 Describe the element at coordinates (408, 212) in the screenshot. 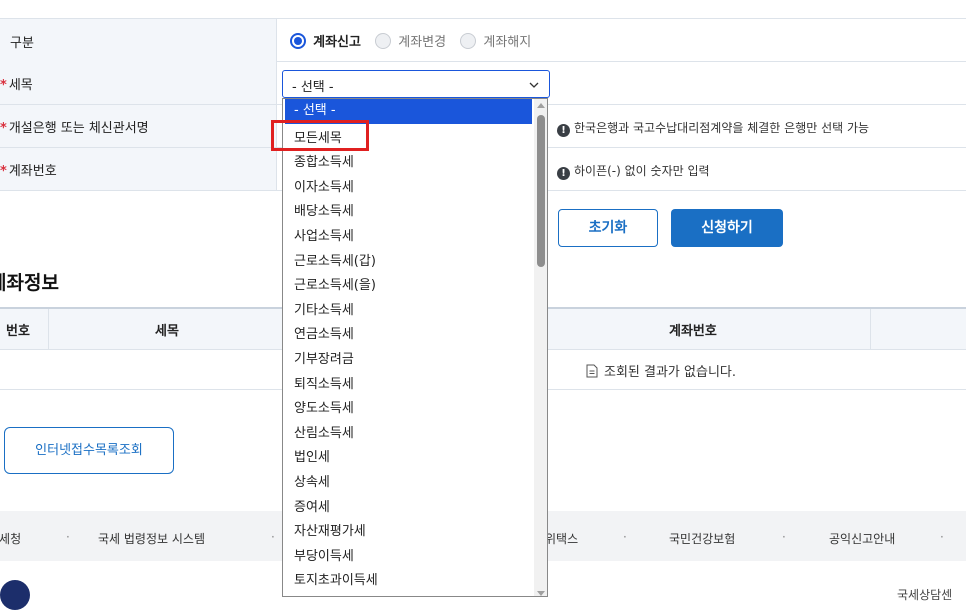

I see `dropdown-option: 배당소득세` at that location.